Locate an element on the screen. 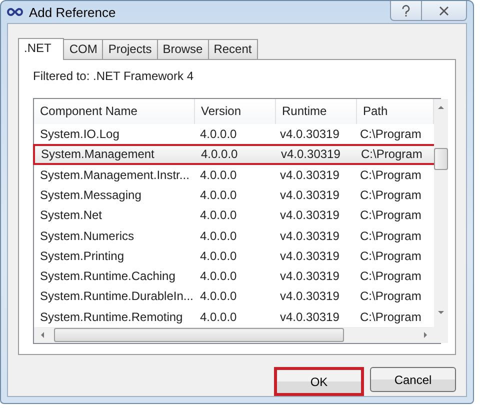 The width and height of the screenshot is (480, 410). window-title: Add Reference is located at coordinates (72, 12).